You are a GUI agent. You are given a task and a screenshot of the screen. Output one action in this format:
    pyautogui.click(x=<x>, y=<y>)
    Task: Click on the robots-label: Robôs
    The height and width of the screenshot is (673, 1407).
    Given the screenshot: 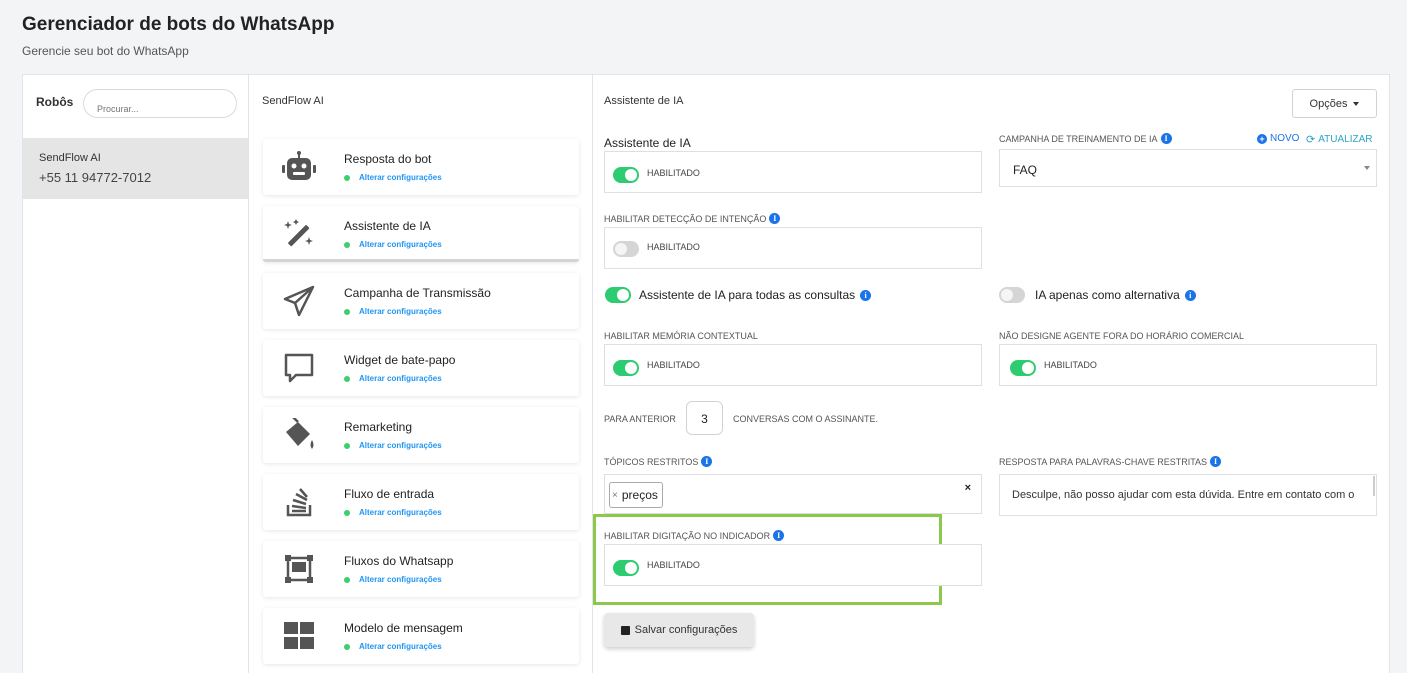 What is the action you would take?
    pyautogui.click(x=55, y=102)
    